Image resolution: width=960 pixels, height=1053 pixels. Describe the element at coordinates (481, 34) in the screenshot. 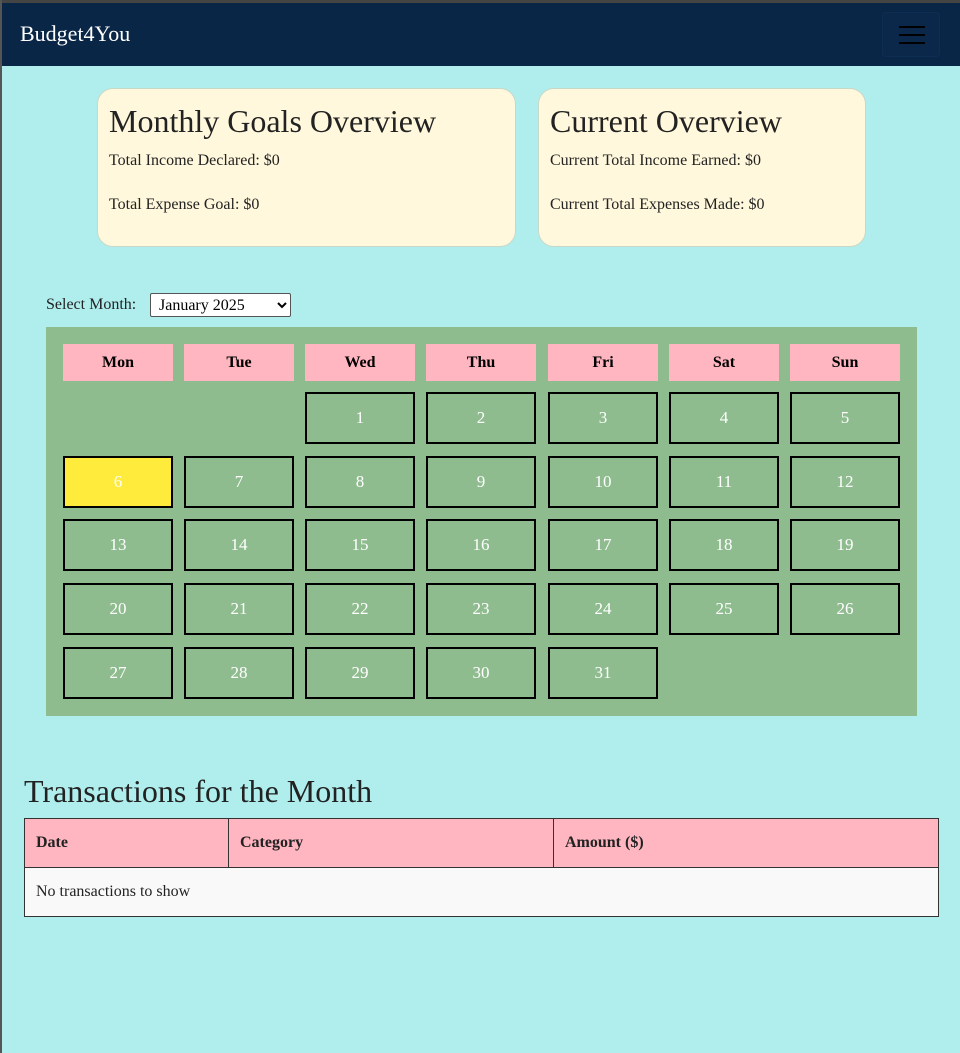

I see `navbar: Budget4You` at that location.